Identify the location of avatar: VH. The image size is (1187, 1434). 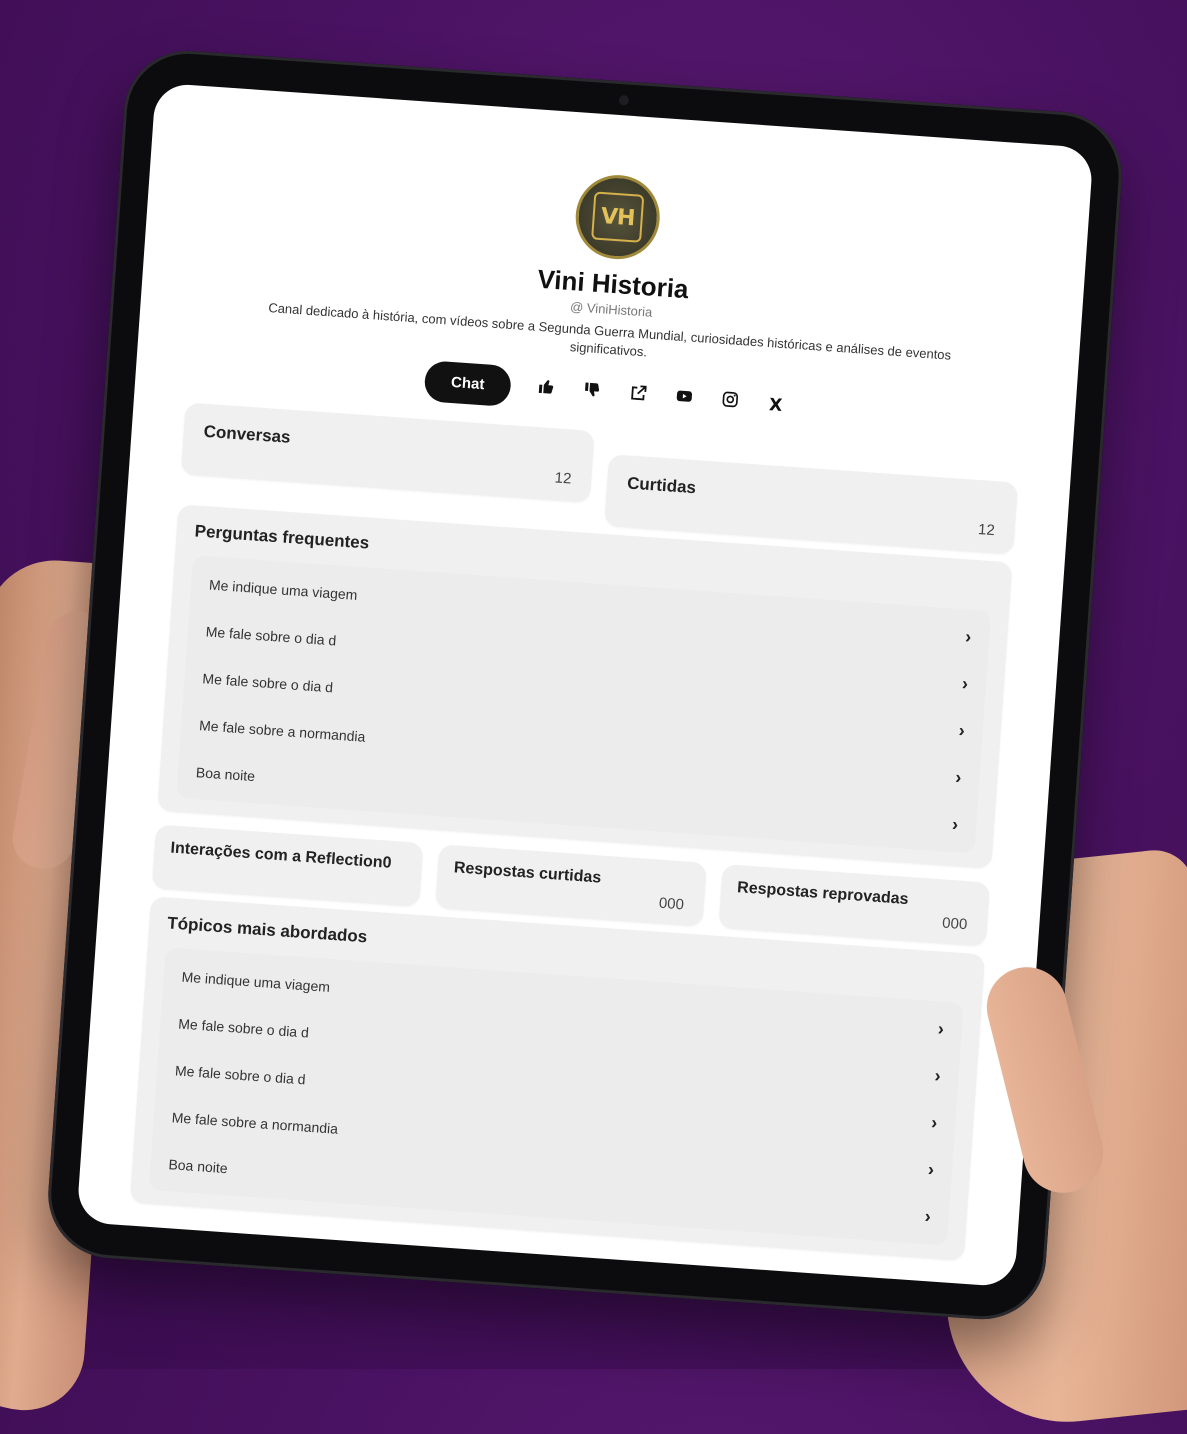
(617, 217).